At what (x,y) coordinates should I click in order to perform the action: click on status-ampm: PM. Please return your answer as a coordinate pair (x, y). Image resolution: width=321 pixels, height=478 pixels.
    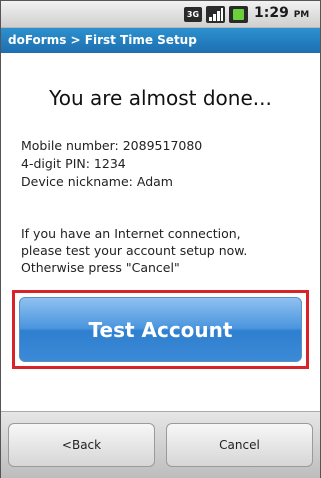
    Looking at the image, I should click on (301, 15).